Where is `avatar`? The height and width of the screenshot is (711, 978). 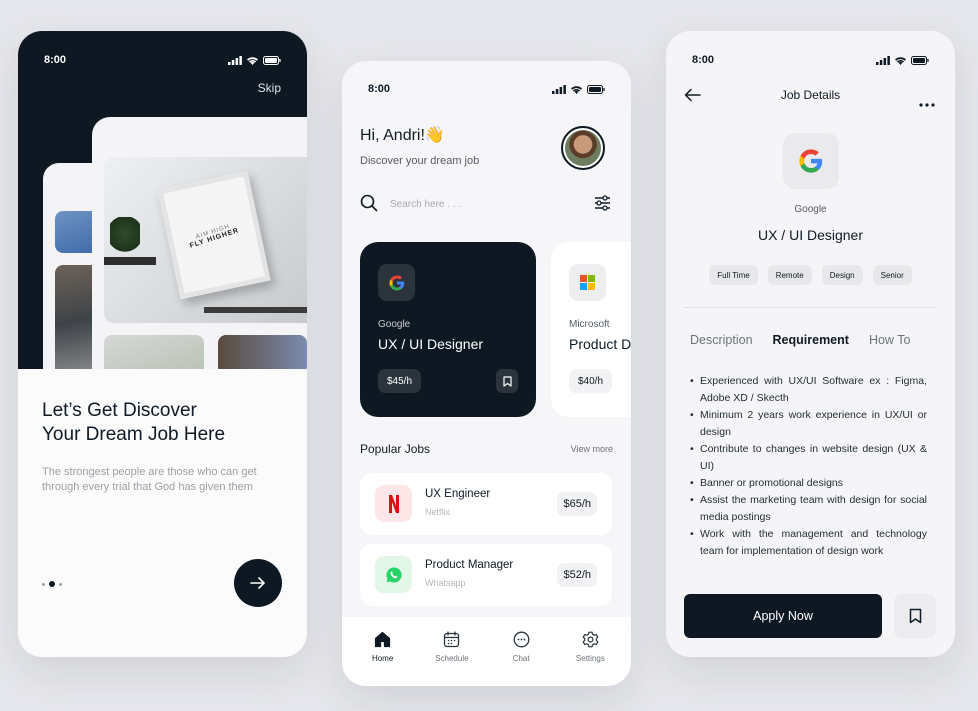 avatar is located at coordinates (583, 148).